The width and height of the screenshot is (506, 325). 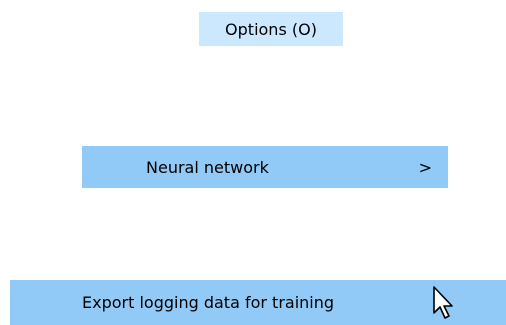 I want to click on chevron-right-icon: >, so click(x=425, y=167).